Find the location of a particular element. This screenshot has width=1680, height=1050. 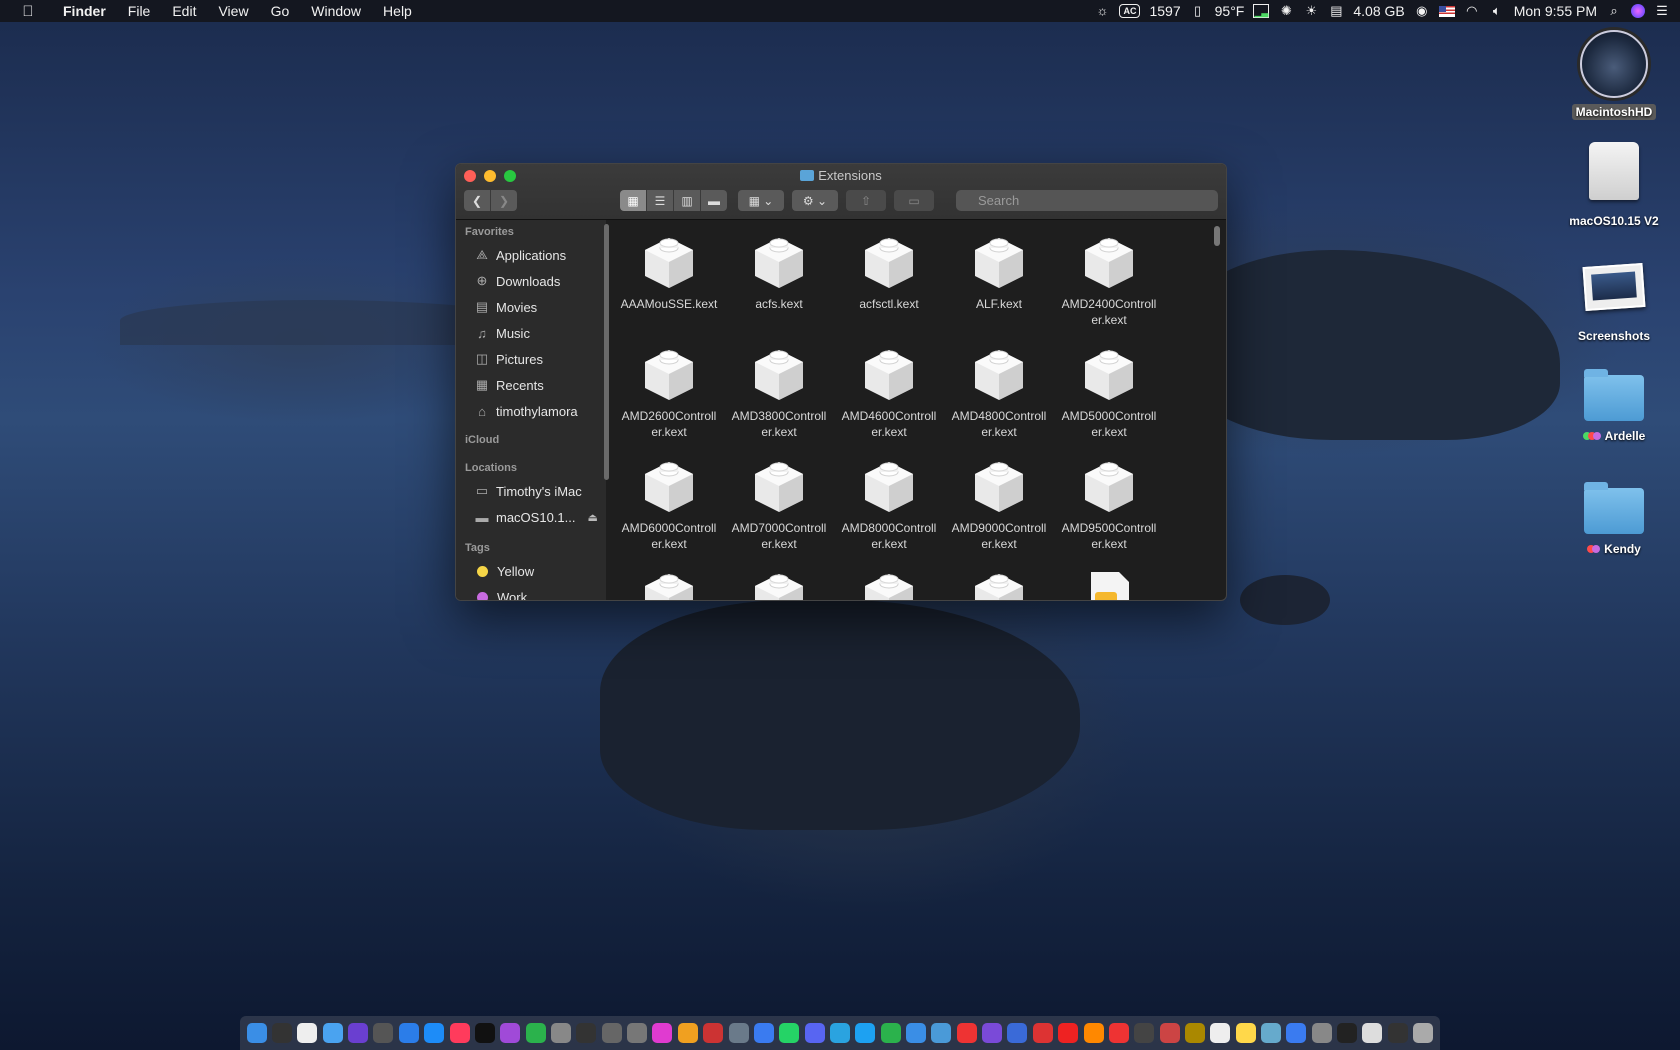

ac-power-badge: AC is located at coordinates (1130, 11).